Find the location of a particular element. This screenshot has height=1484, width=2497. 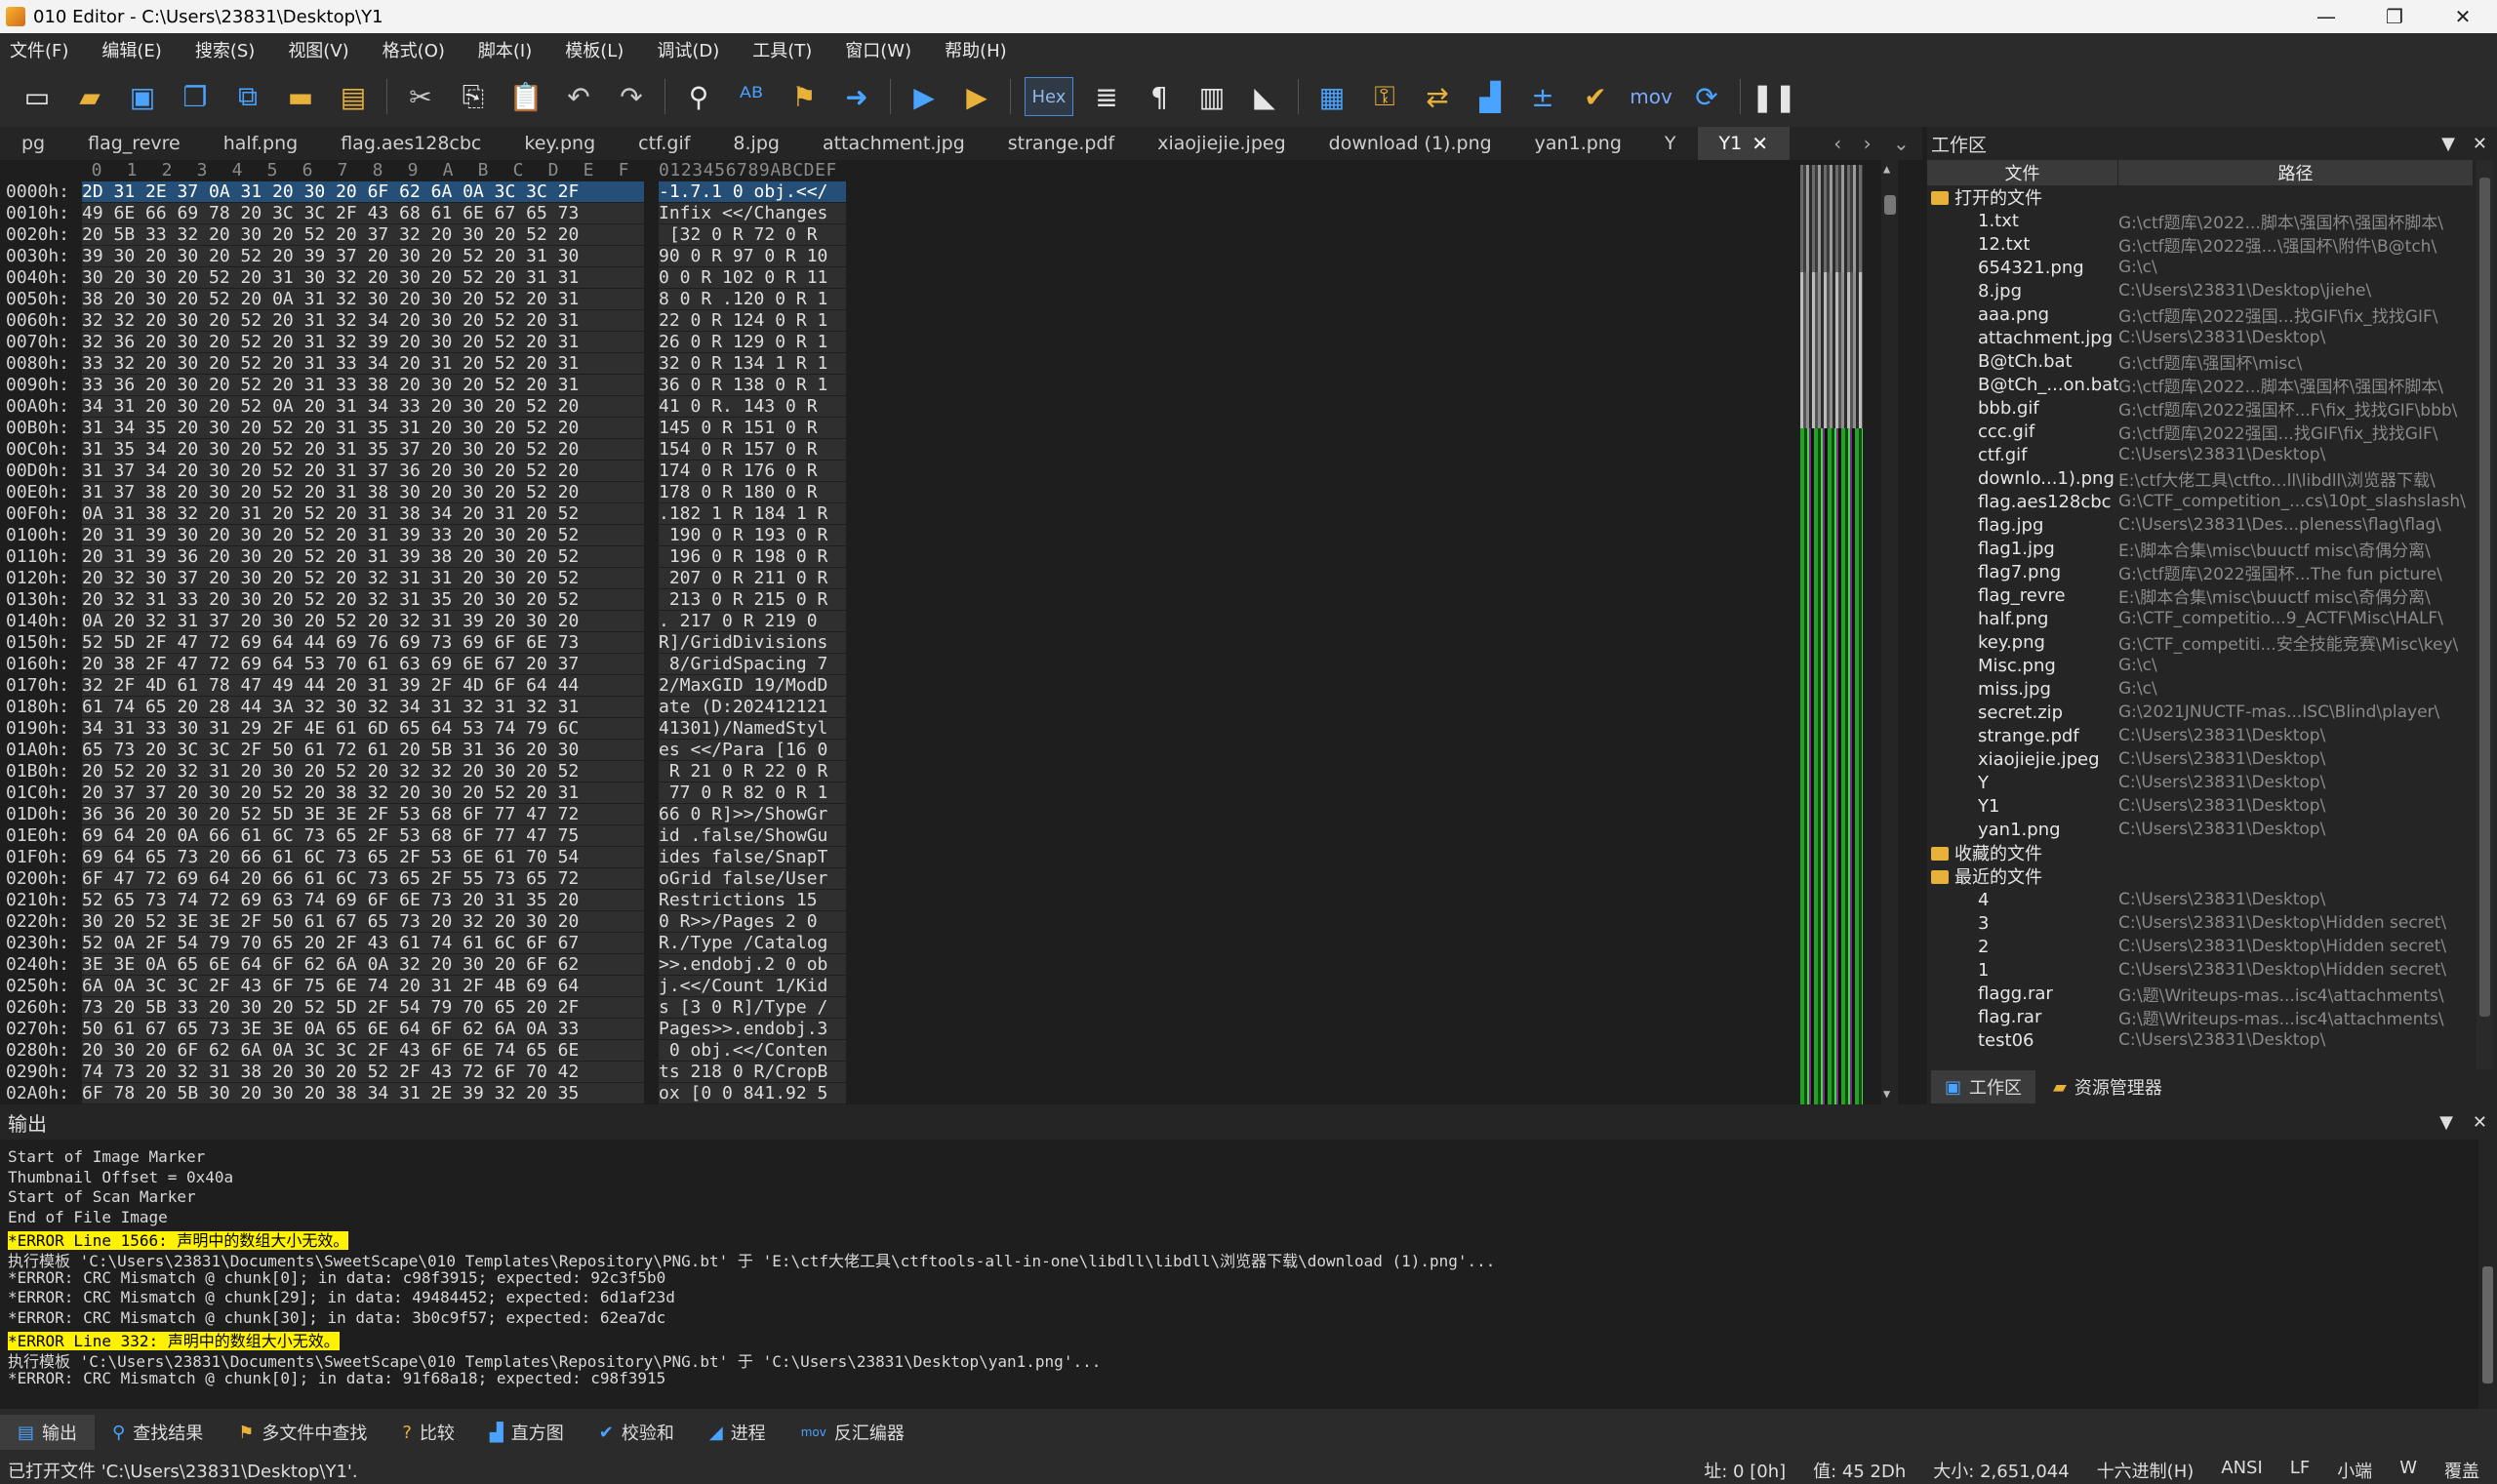

find-icon: ⚲ is located at coordinates (699, 96).